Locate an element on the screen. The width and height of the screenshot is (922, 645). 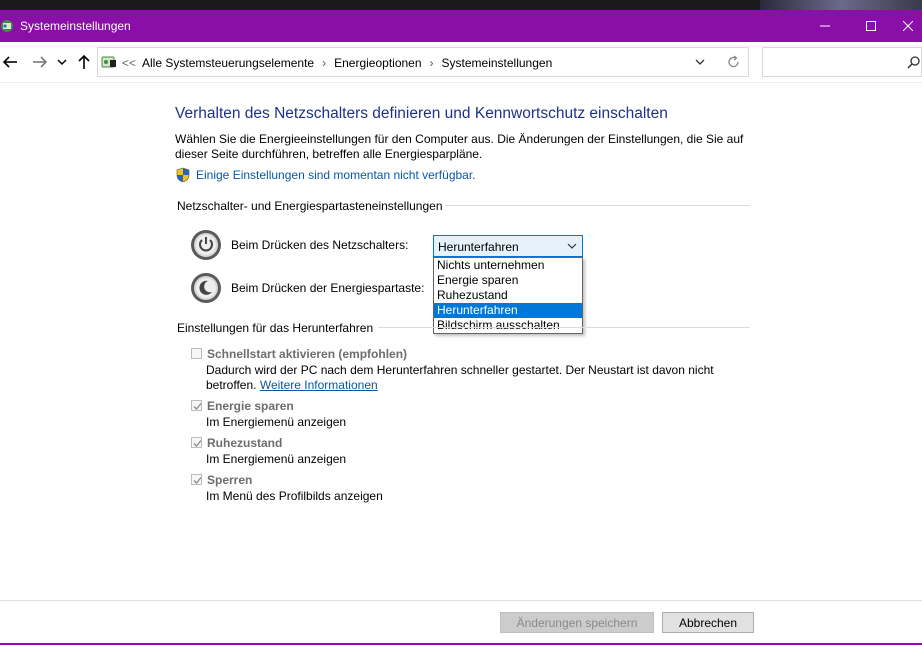
minimize-button is located at coordinates (825, 26).